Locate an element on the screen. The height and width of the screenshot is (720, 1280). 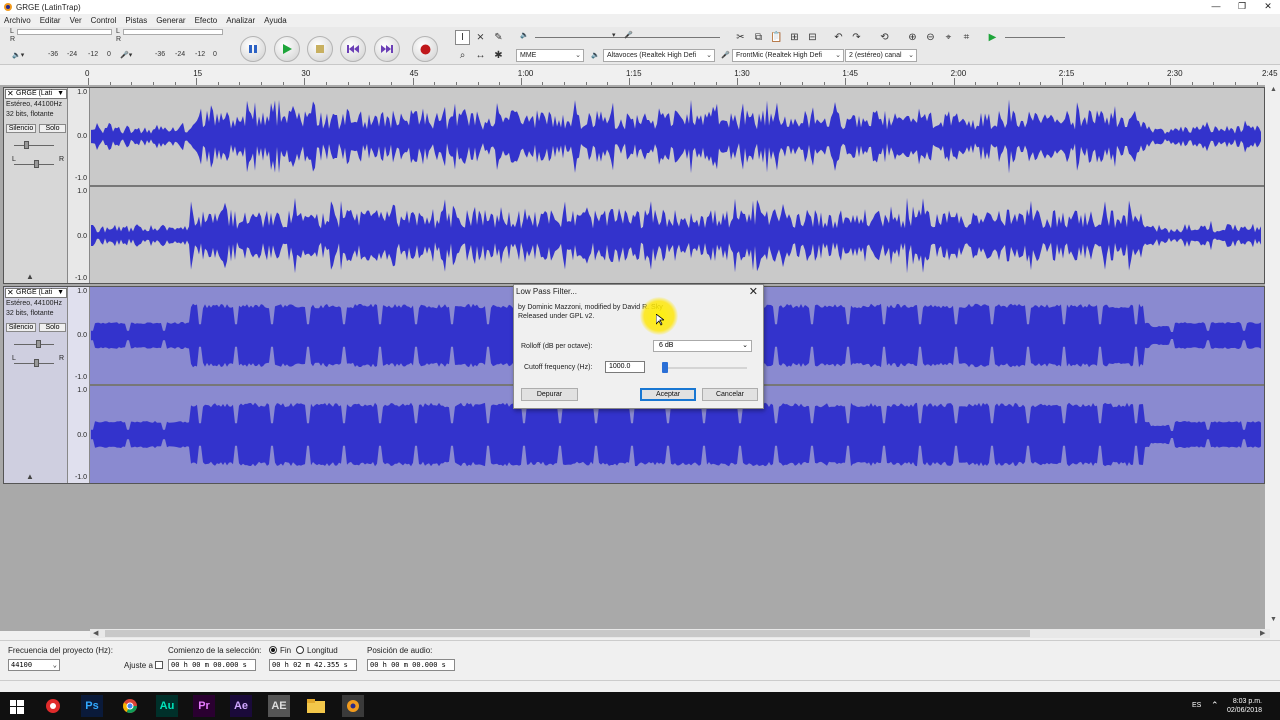
snap-checkbox is located at coordinates (159, 665).